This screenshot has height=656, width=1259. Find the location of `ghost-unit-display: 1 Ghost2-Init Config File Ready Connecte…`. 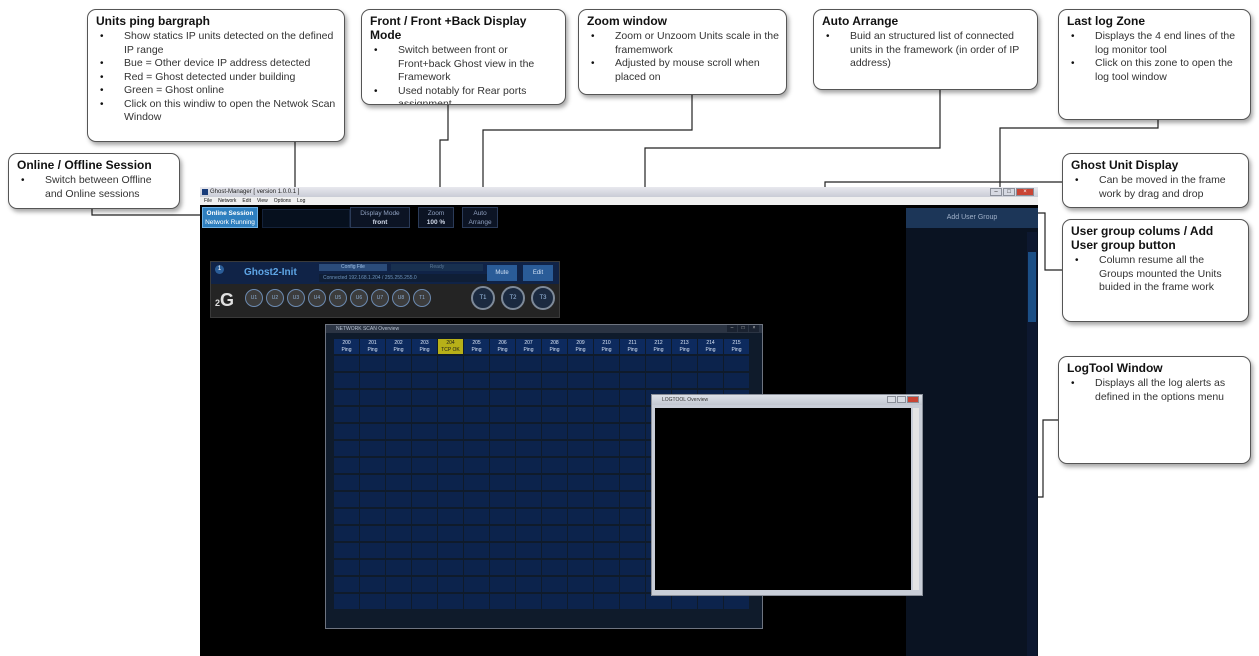

ghost-unit-display: 1 Ghost2-Init Config File Ready Connecte… is located at coordinates (385, 289).